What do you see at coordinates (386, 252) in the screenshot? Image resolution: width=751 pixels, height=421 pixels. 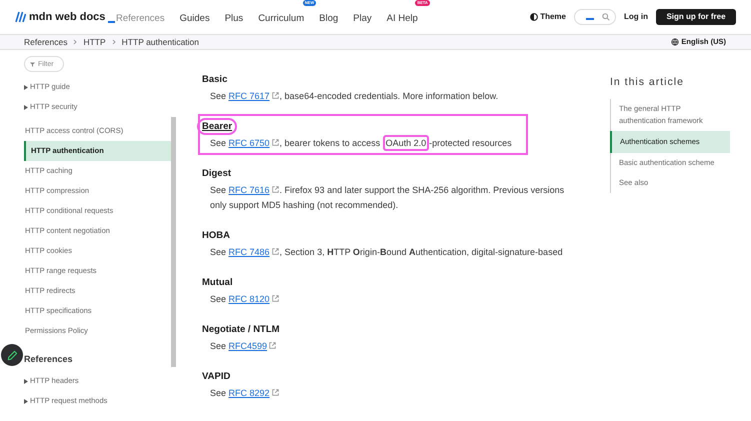 I see `section-paragraph: See RFC 7486 , Section 3, HTTP Origin-Bound Authentication, digital-signature-based` at bounding box center [386, 252].